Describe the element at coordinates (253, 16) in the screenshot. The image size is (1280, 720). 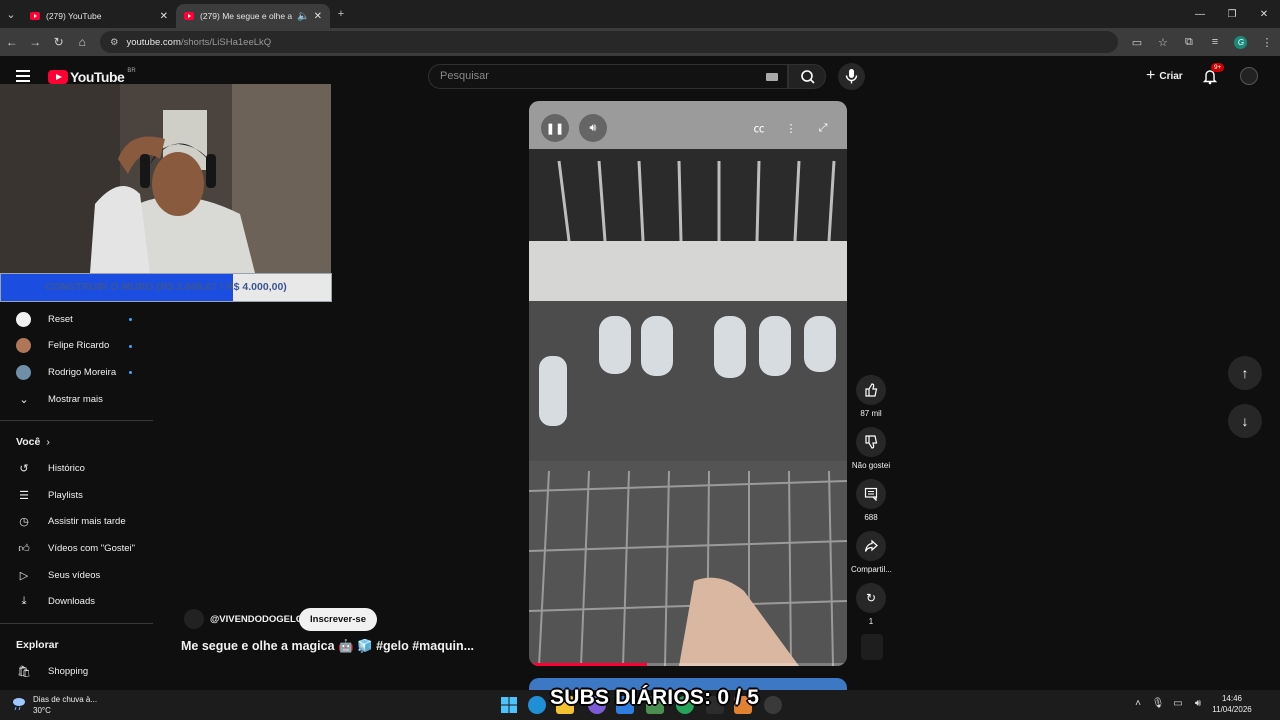
I see `browser-tab-short: (279) Me segue e olhe a ma 🔈 ✕` at that location.